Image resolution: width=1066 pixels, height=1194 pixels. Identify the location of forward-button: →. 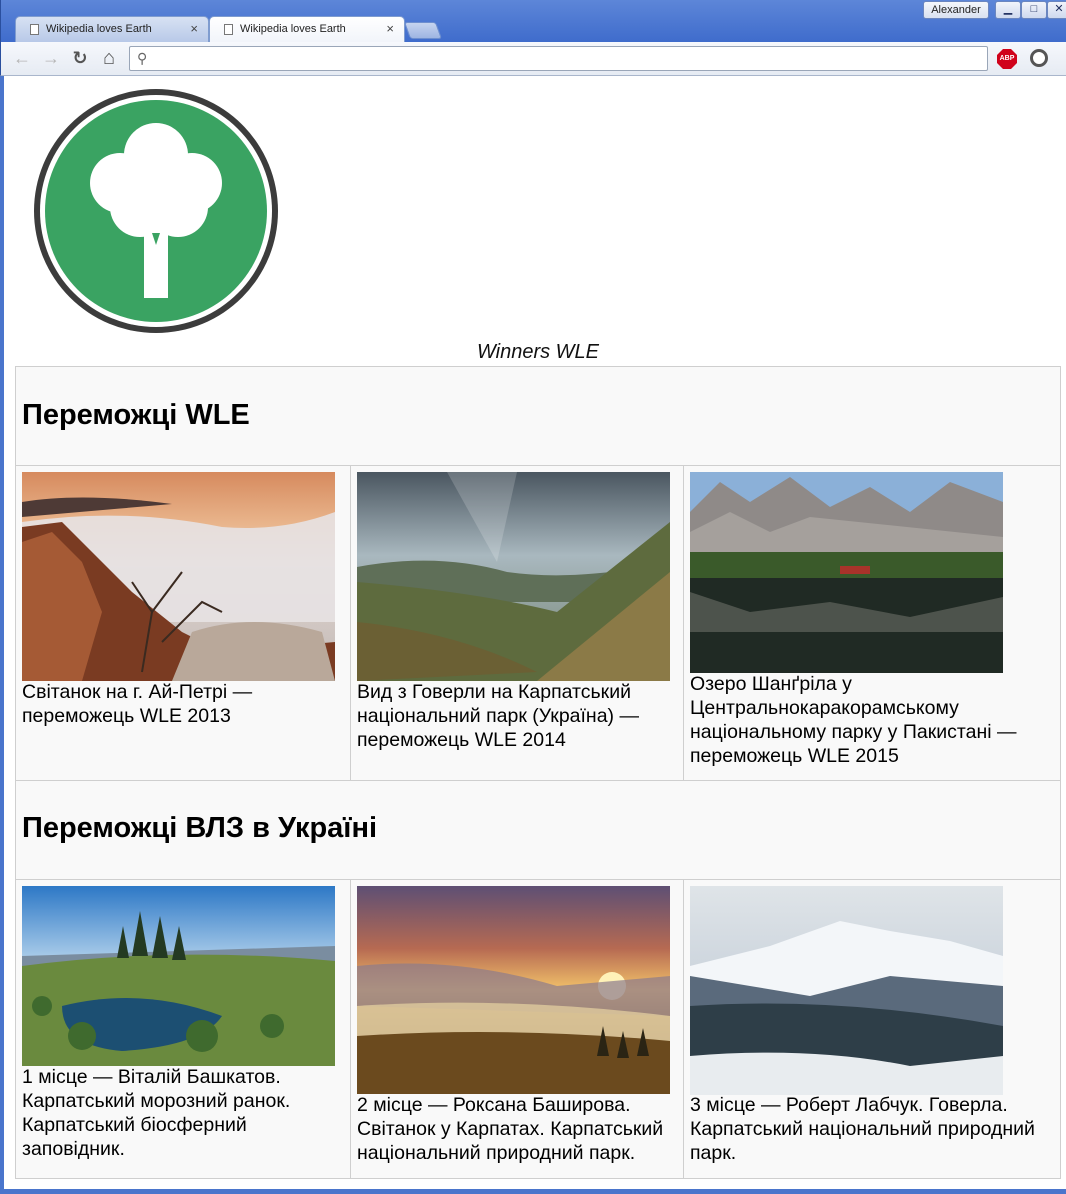
(51, 58).